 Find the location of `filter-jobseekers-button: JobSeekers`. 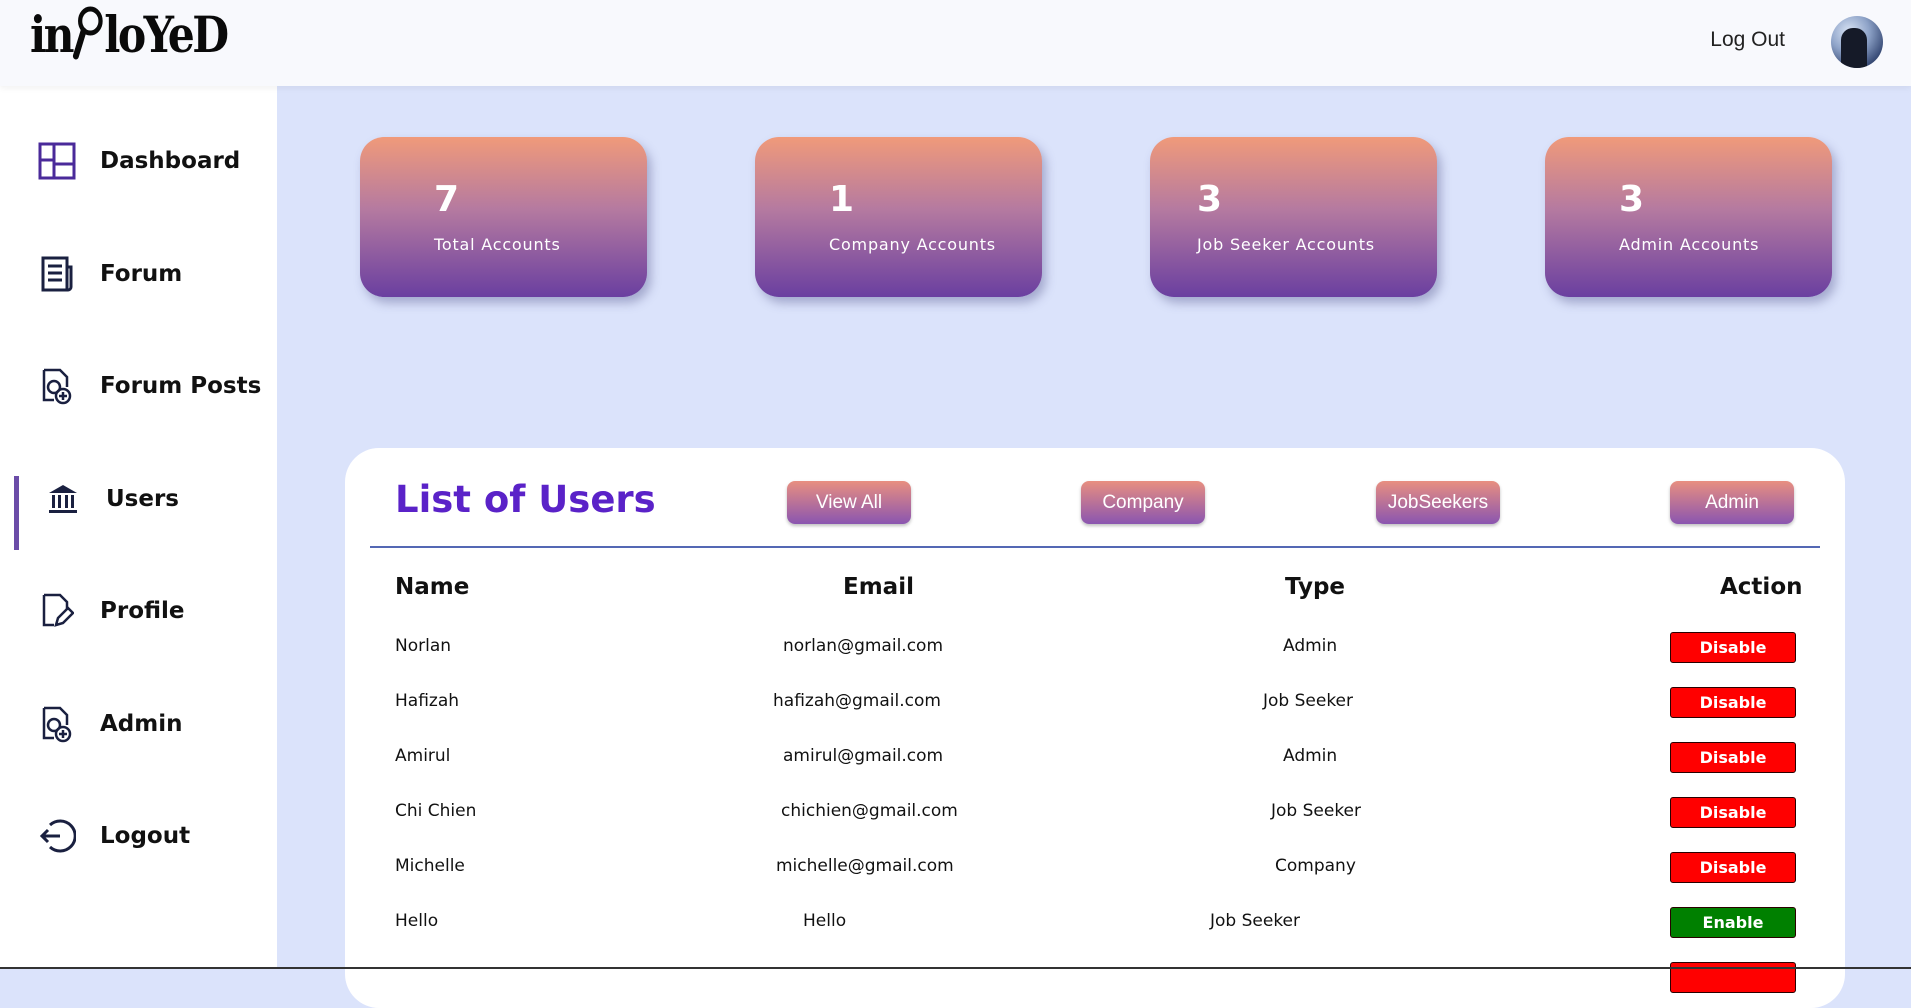

filter-jobseekers-button: JobSeekers is located at coordinates (1438, 502).